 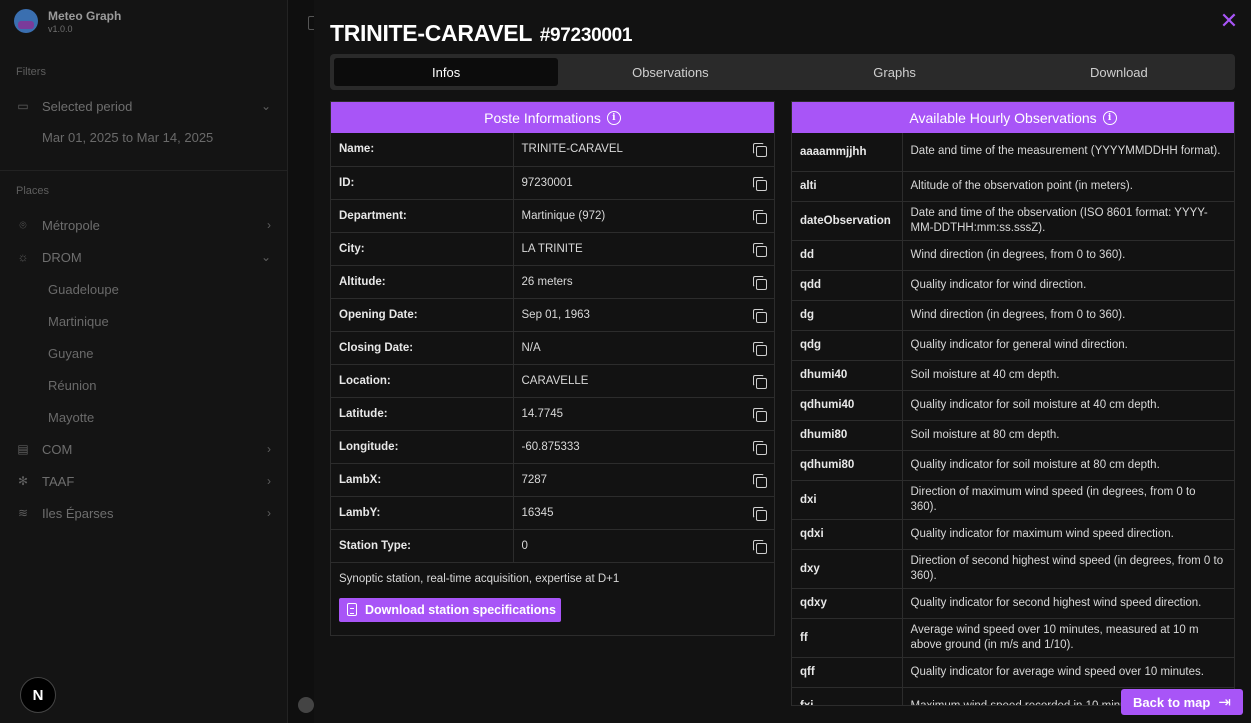 What do you see at coordinates (422, 381) in the screenshot?
I see `info-key: Location:` at bounding box center [422, 381].